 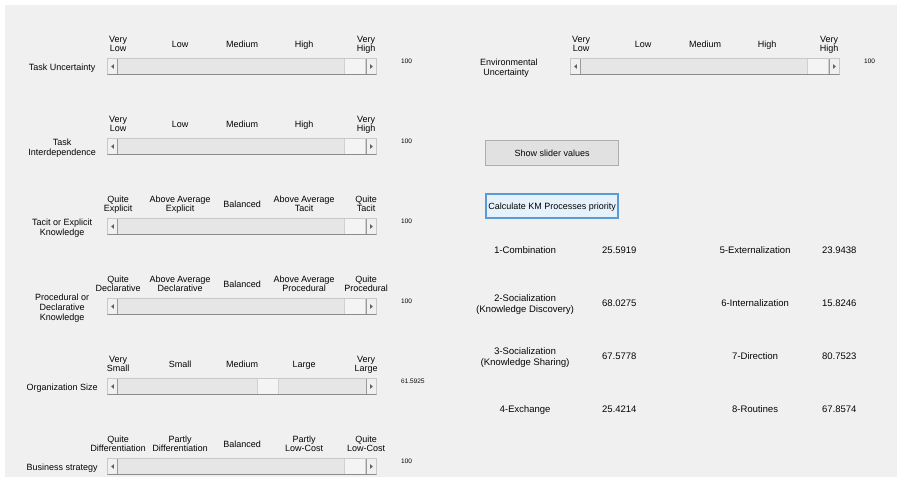 What do you see at coordinates (365, 444) in the screenshot?
I see `tick-label: Quite Low-Cost` at bounding box center [365, 444].